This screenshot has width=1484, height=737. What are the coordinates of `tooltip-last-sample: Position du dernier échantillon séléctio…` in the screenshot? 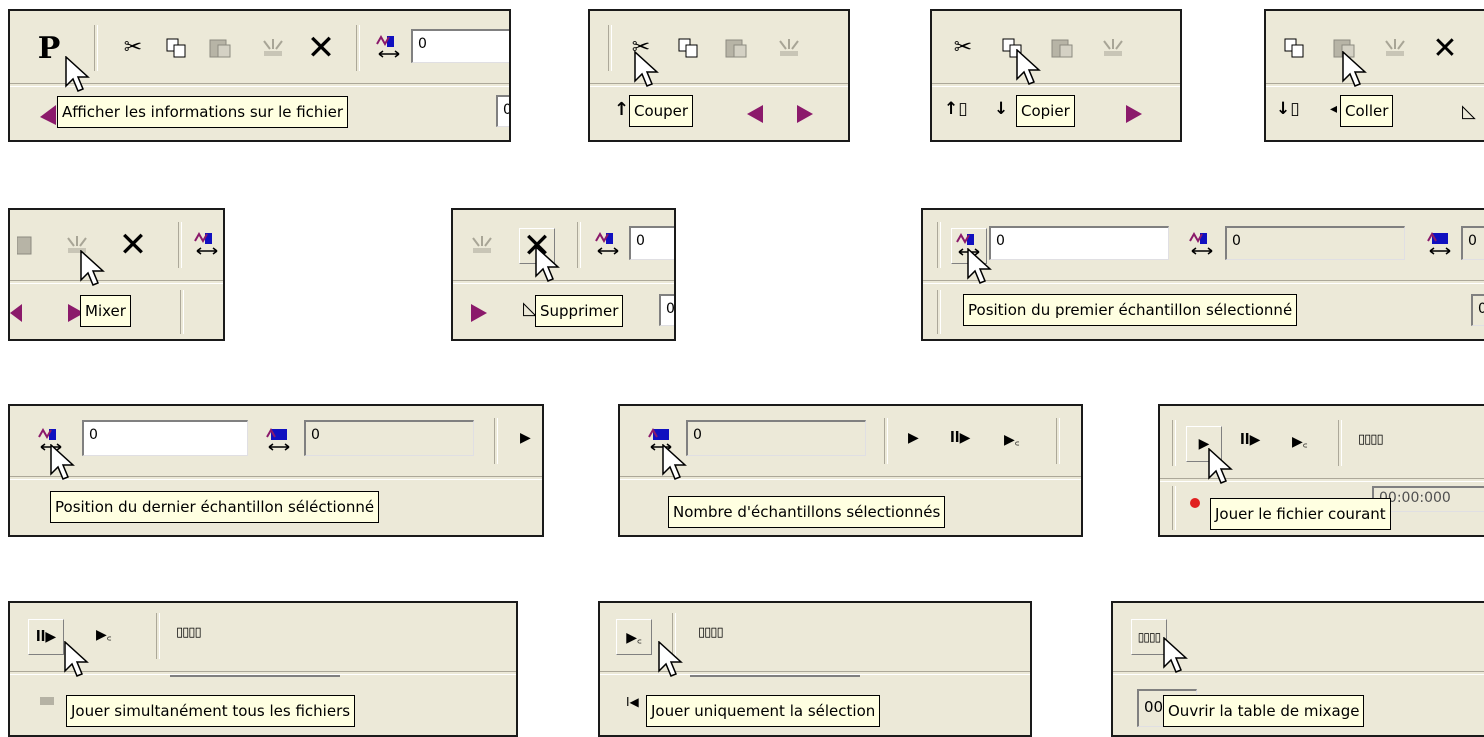 It's located at (215, 507).